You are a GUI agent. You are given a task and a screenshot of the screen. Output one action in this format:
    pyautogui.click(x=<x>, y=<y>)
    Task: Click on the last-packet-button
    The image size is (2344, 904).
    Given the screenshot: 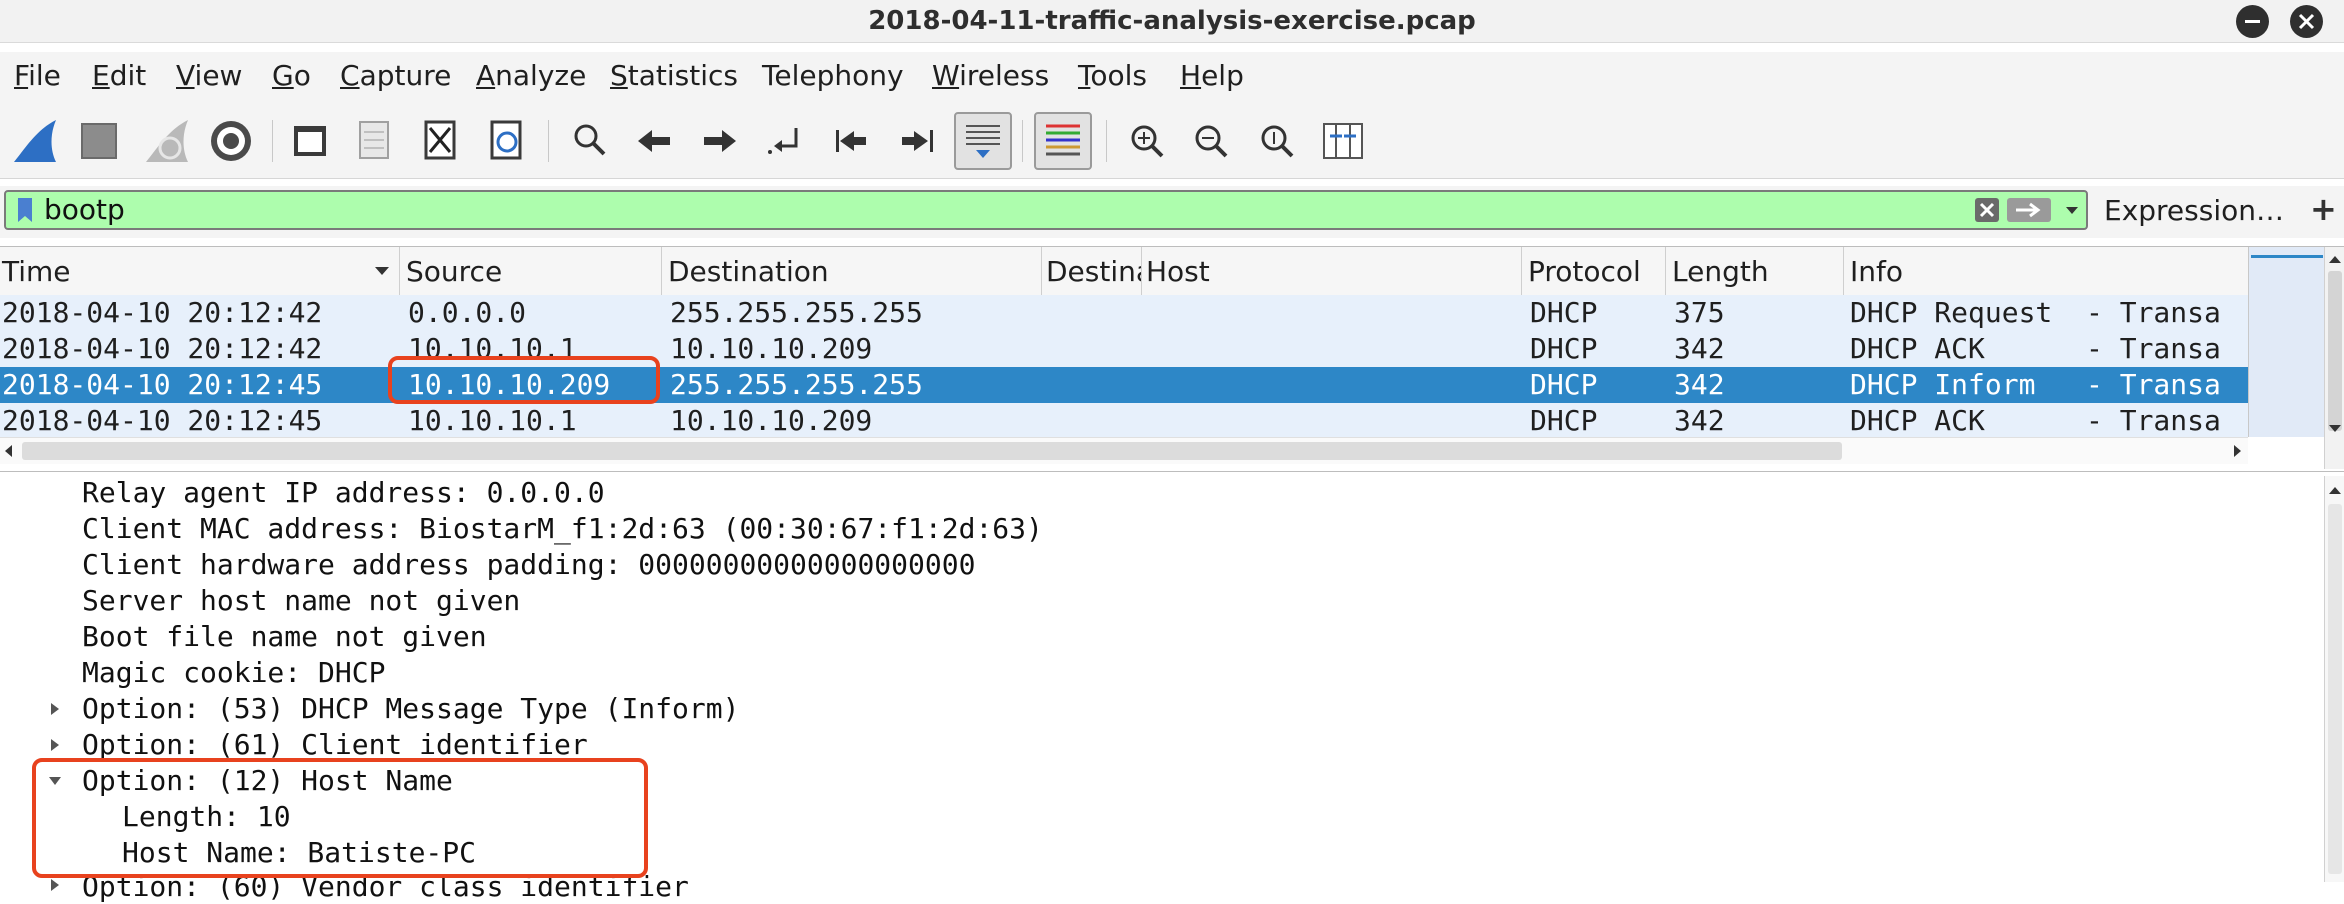 What is the action you would take?
    pyautogui.click(x=917, y=141)
    